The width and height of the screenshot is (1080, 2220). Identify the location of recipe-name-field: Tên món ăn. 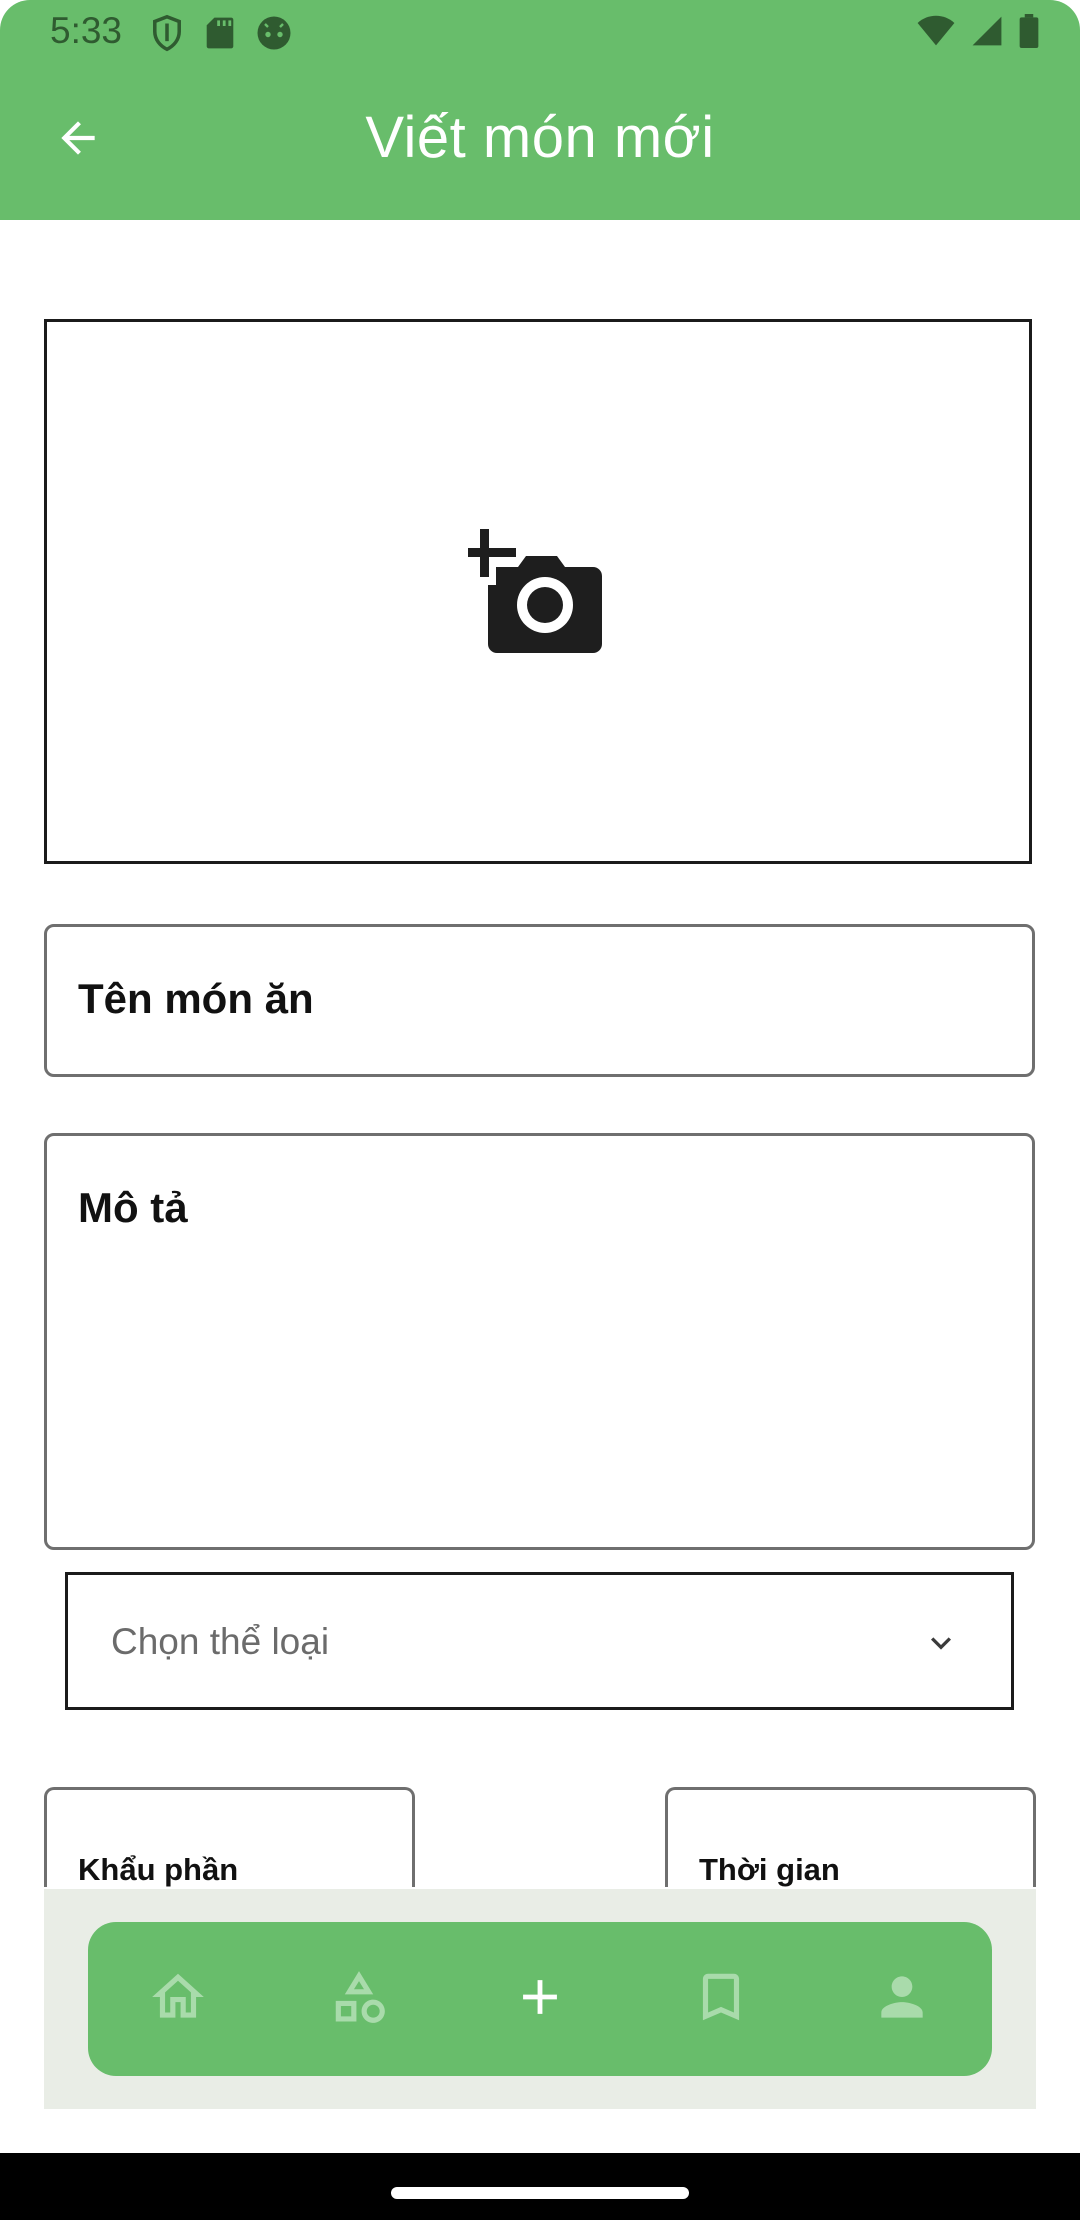
(539, 1000).